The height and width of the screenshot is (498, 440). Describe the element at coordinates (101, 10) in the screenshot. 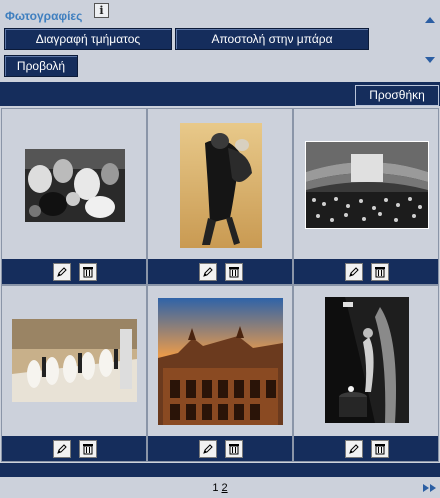

I see `info-icon: i` at that location.